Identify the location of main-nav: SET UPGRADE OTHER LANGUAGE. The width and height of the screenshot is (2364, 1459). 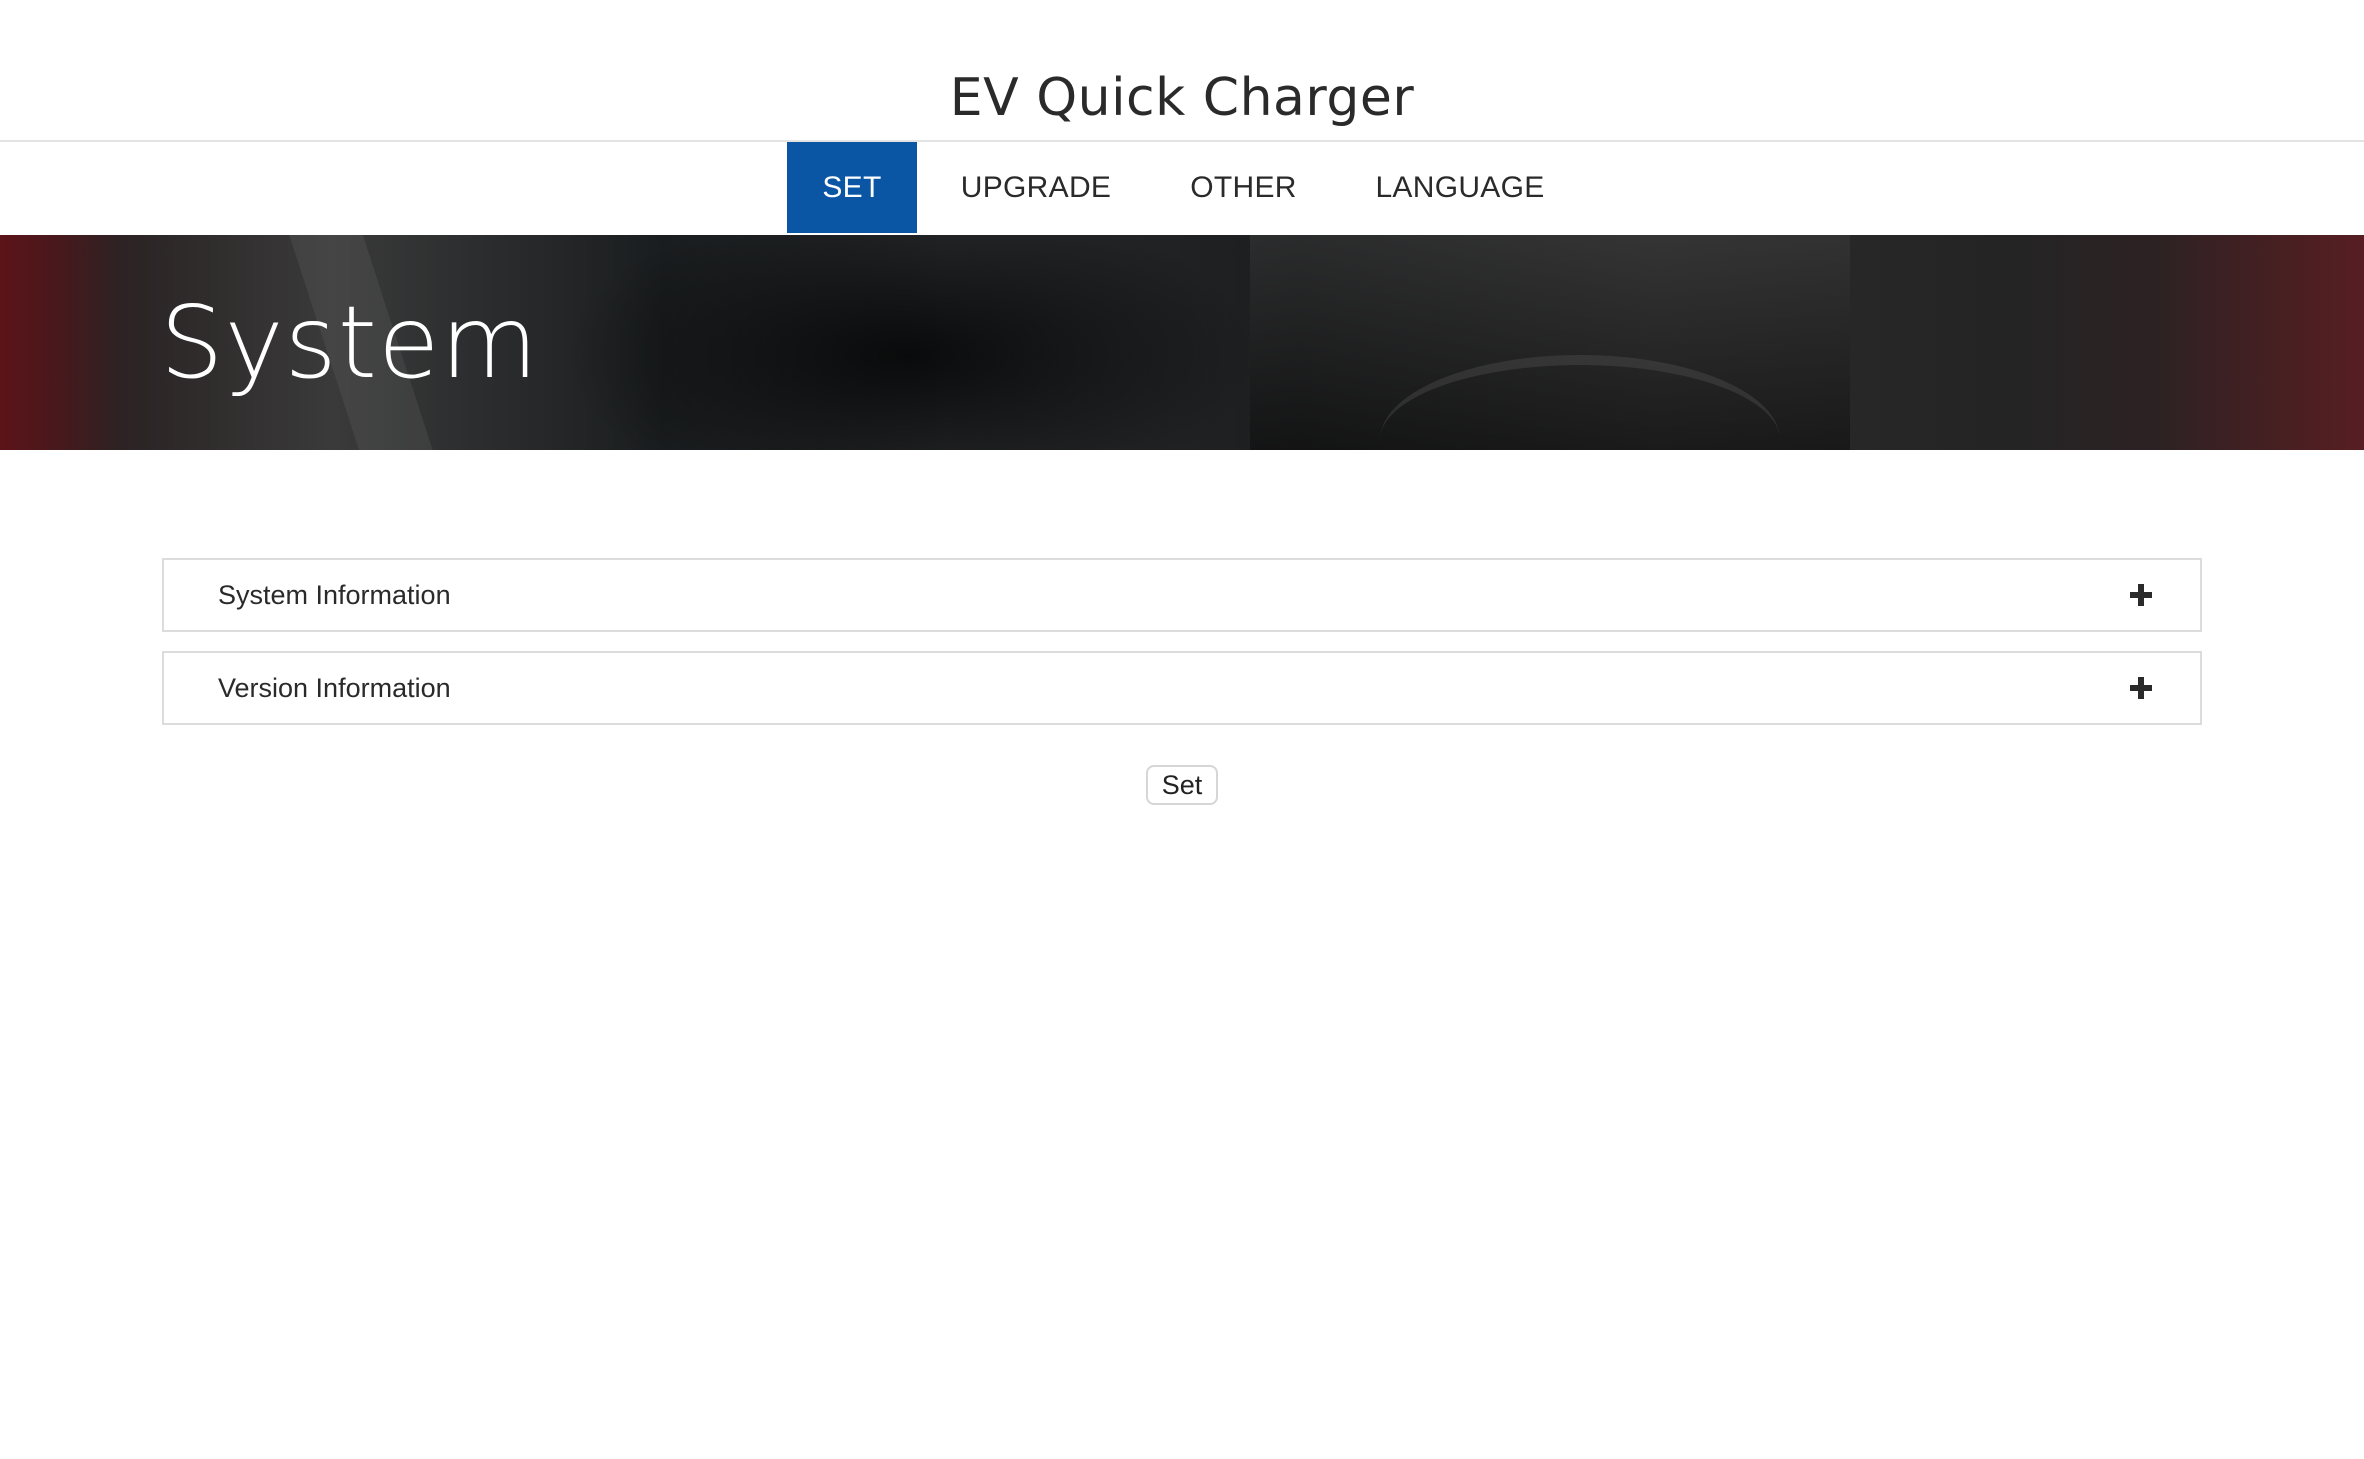
(1182, 188).